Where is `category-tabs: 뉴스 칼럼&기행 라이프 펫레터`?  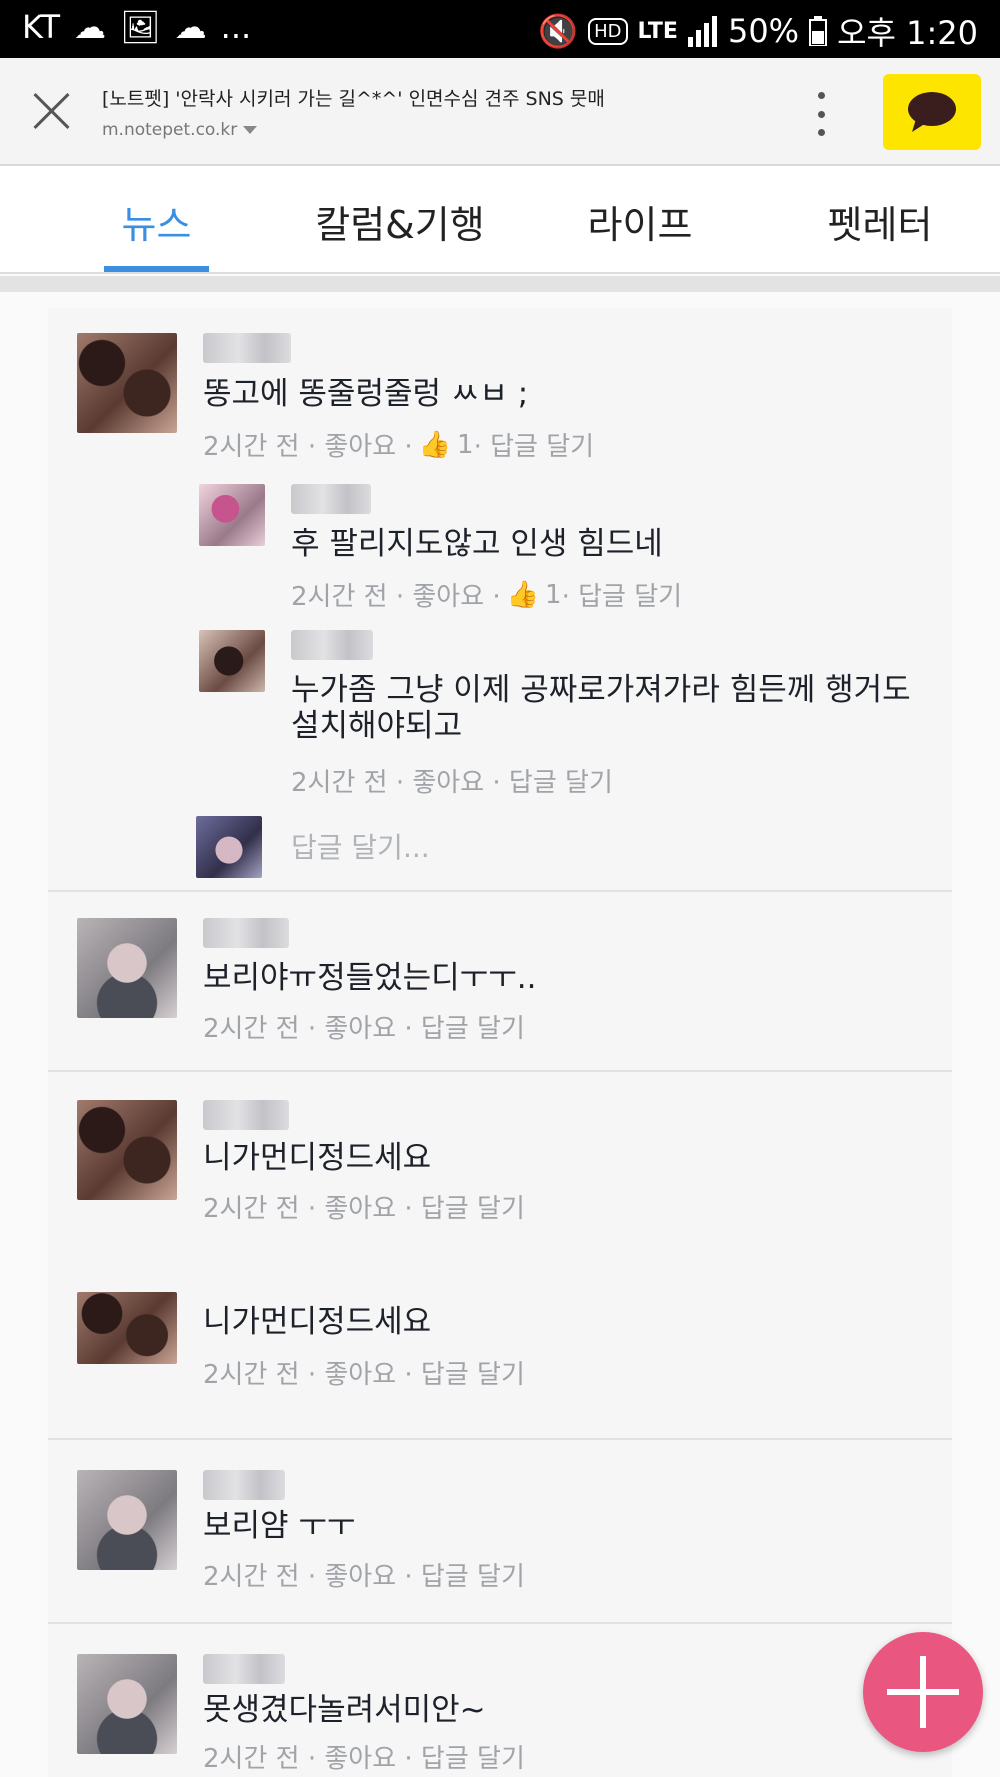 category-tabs: 뉴스 칼럼&기행 라이프 펫레터 is located at coordinates (500, 220).